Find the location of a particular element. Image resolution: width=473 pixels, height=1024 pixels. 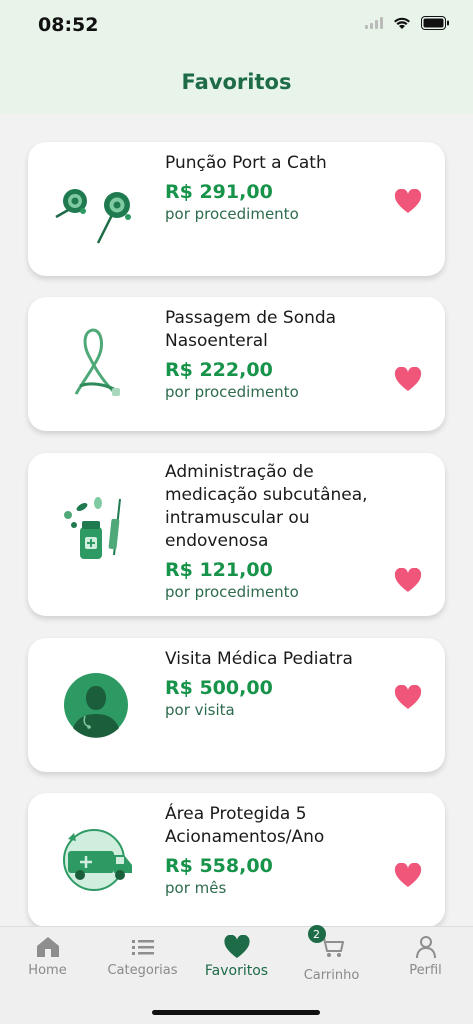

cart-badge: 2 is located at coordinates (316, 934).